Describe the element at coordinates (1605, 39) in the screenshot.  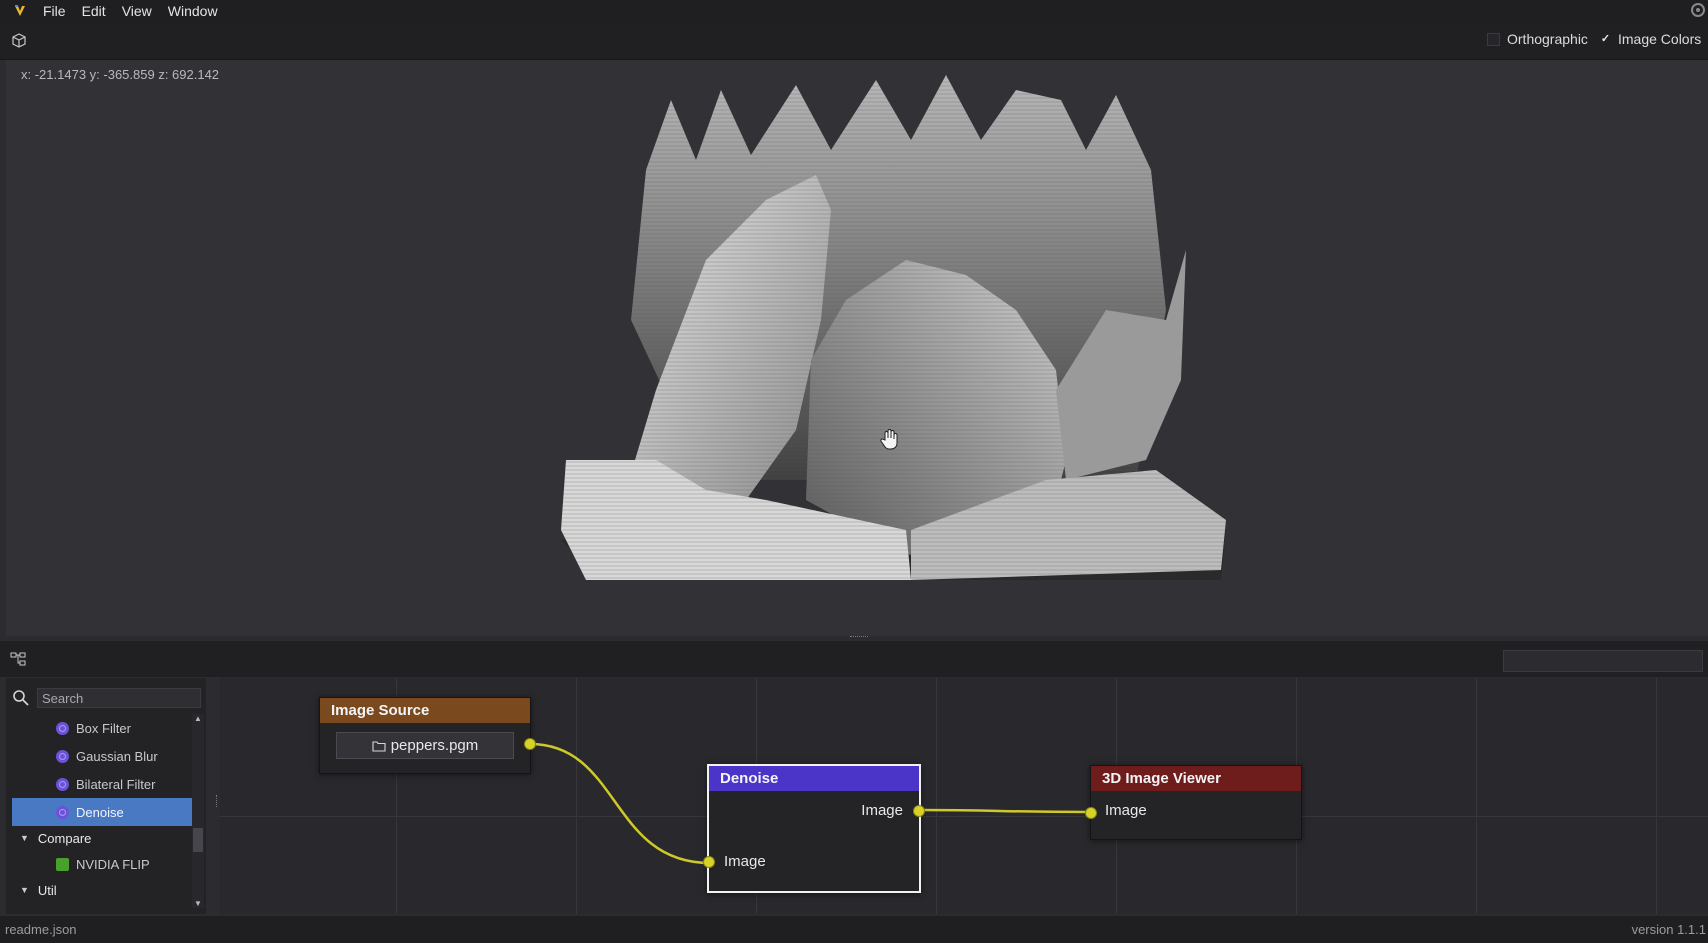
I see `image-colors-checkbox: ✓` at that location.